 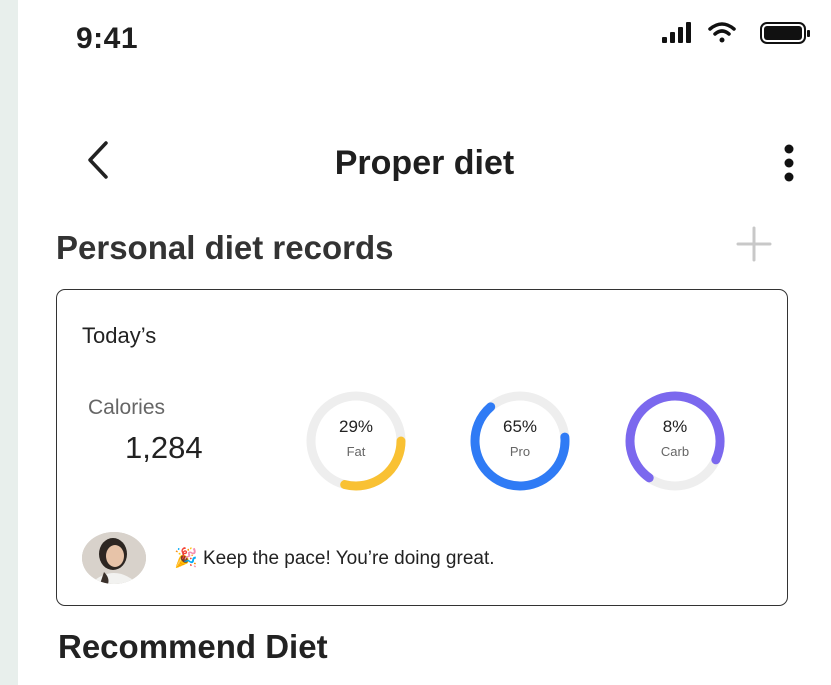 What do you see at coordinates (348, 558) in the screenshot?
I see `motivation-text: Keep the pace! You’re doing great.` at bounding box center [348, 558].